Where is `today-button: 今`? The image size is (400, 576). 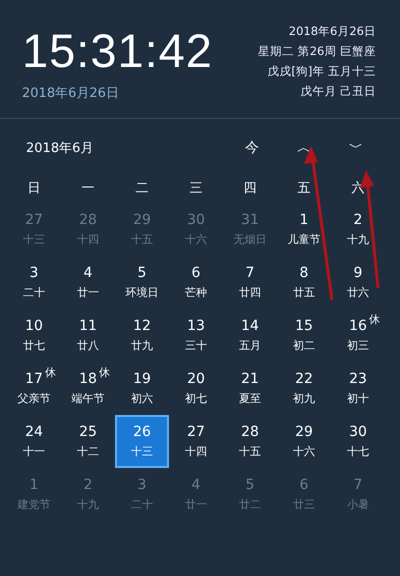
today-button: 今 is located at coordinates (252, 148).